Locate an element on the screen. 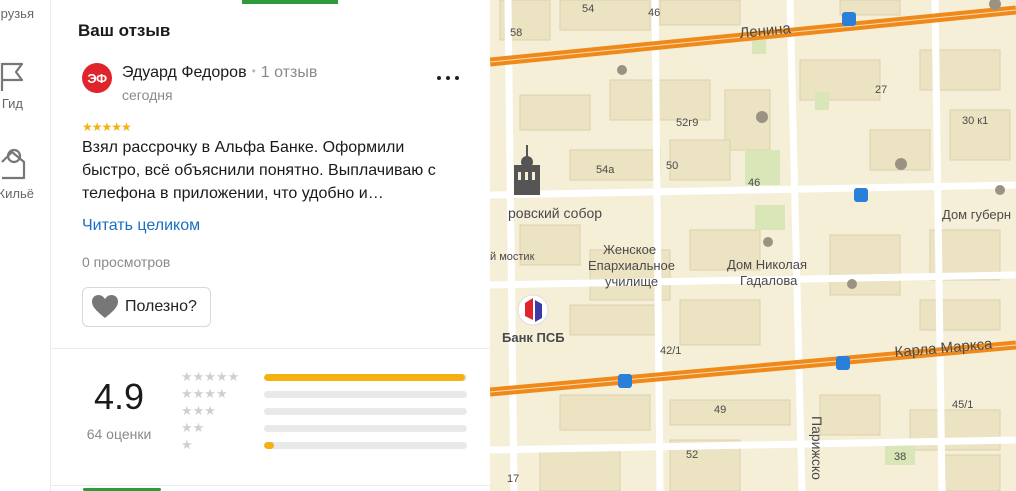 This screenshot has width=1016, height=491. place-label: Дом Николая is located at coordinates (767, 264).